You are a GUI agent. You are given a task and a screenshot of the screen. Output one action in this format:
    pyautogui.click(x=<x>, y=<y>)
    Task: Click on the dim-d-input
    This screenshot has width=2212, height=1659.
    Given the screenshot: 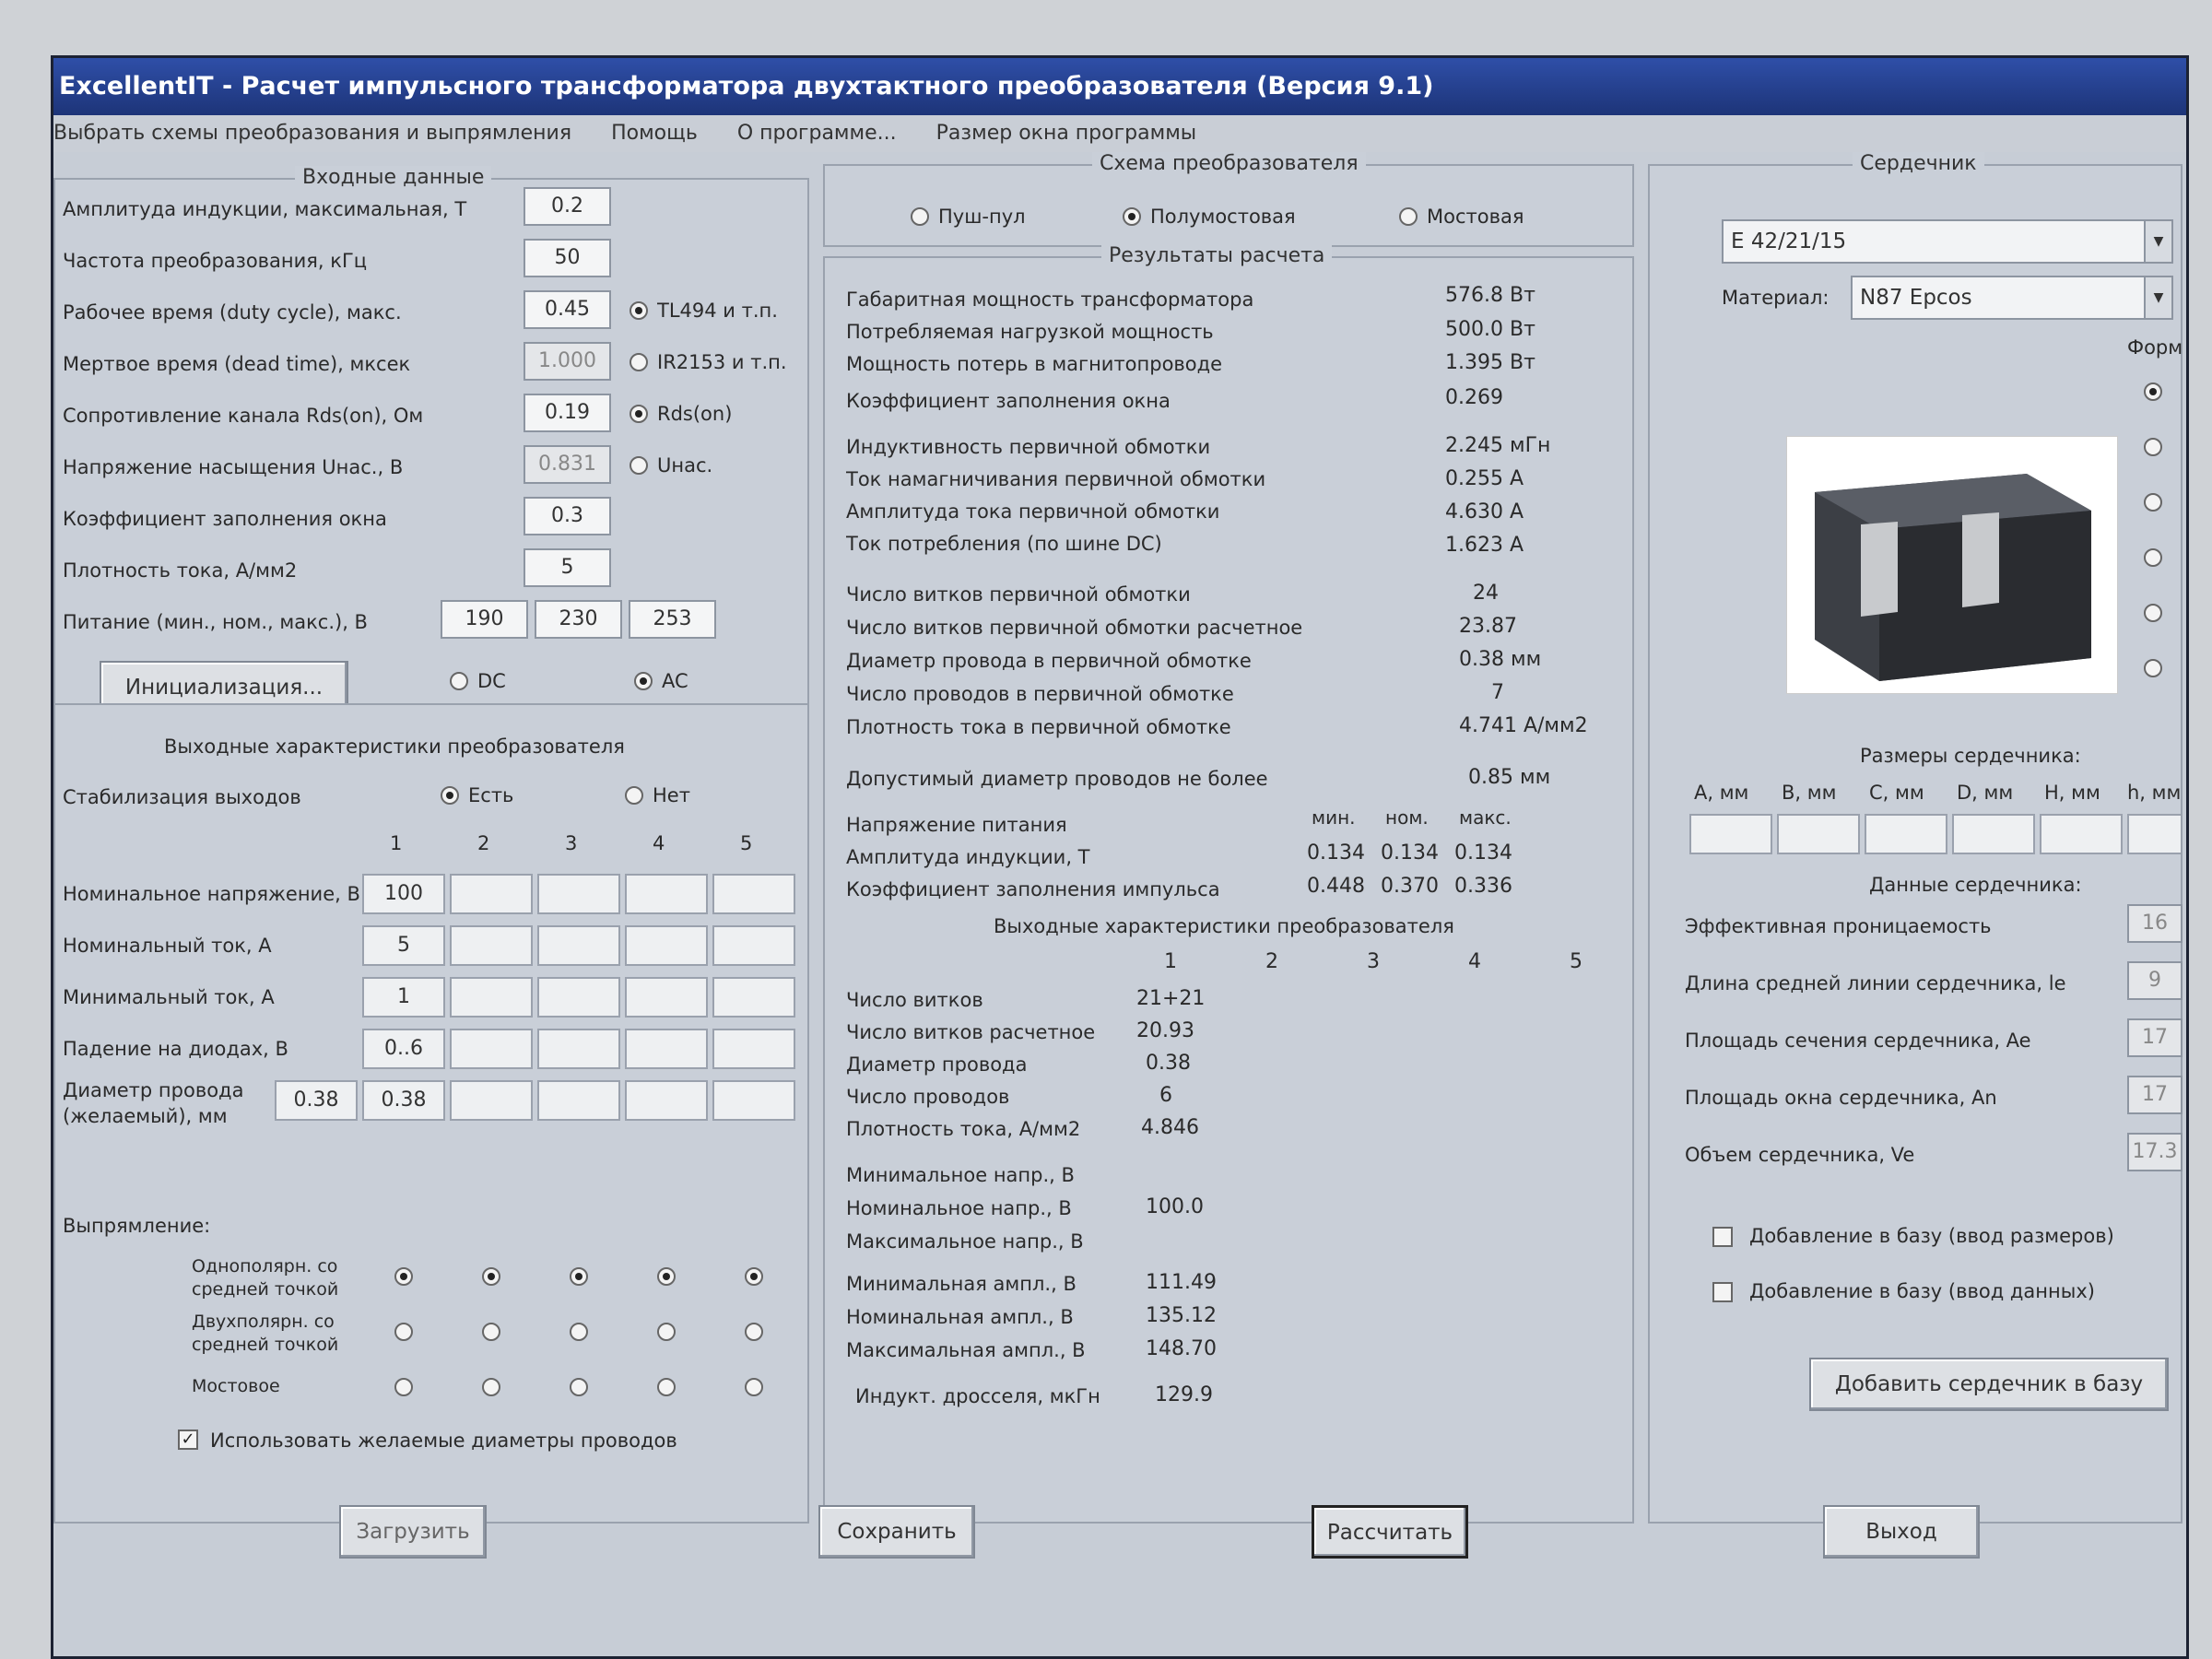 What is the action you would take?
    pyautogui.click(x=1993, y=834)
    